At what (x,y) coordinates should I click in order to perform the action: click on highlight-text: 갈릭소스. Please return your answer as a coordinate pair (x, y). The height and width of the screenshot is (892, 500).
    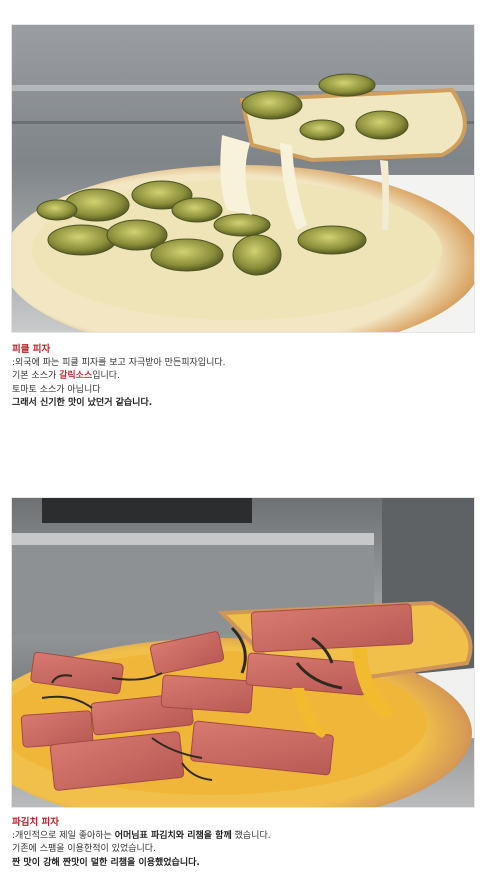
    Looking at the image, I should click on (76, 376).